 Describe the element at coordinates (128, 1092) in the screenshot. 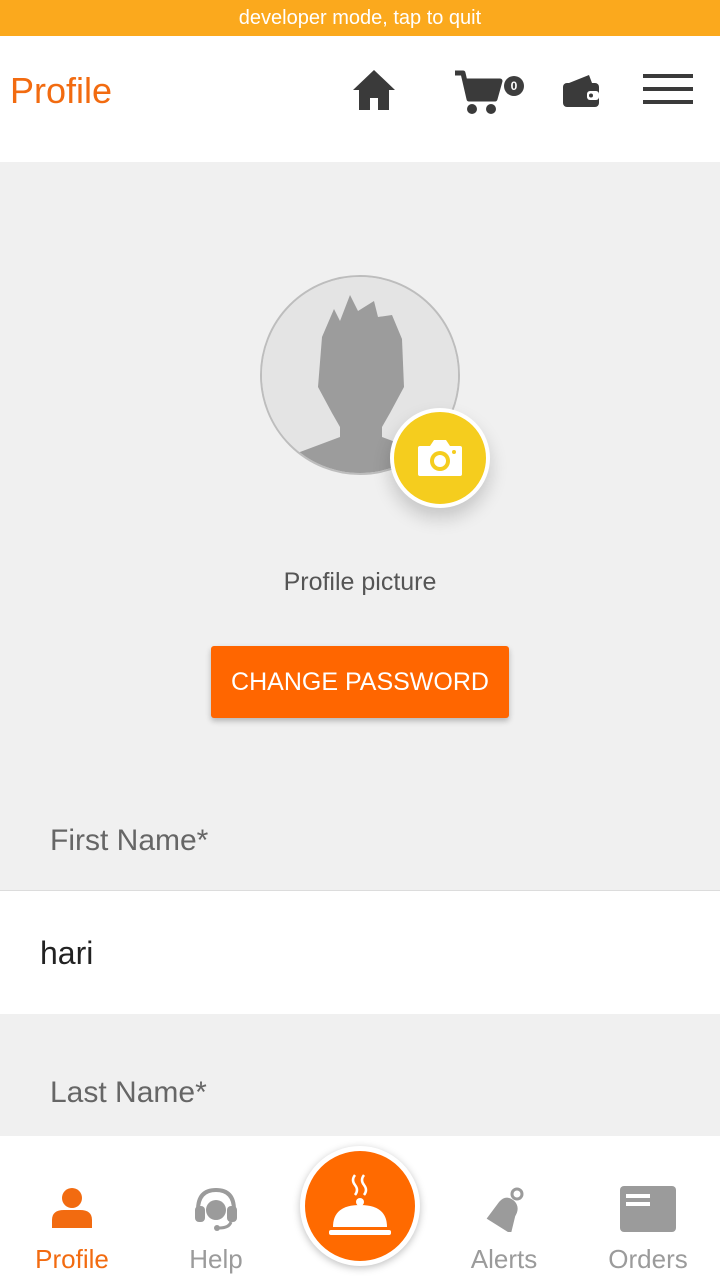

I see `last-name-label: Last Name*` at that location.